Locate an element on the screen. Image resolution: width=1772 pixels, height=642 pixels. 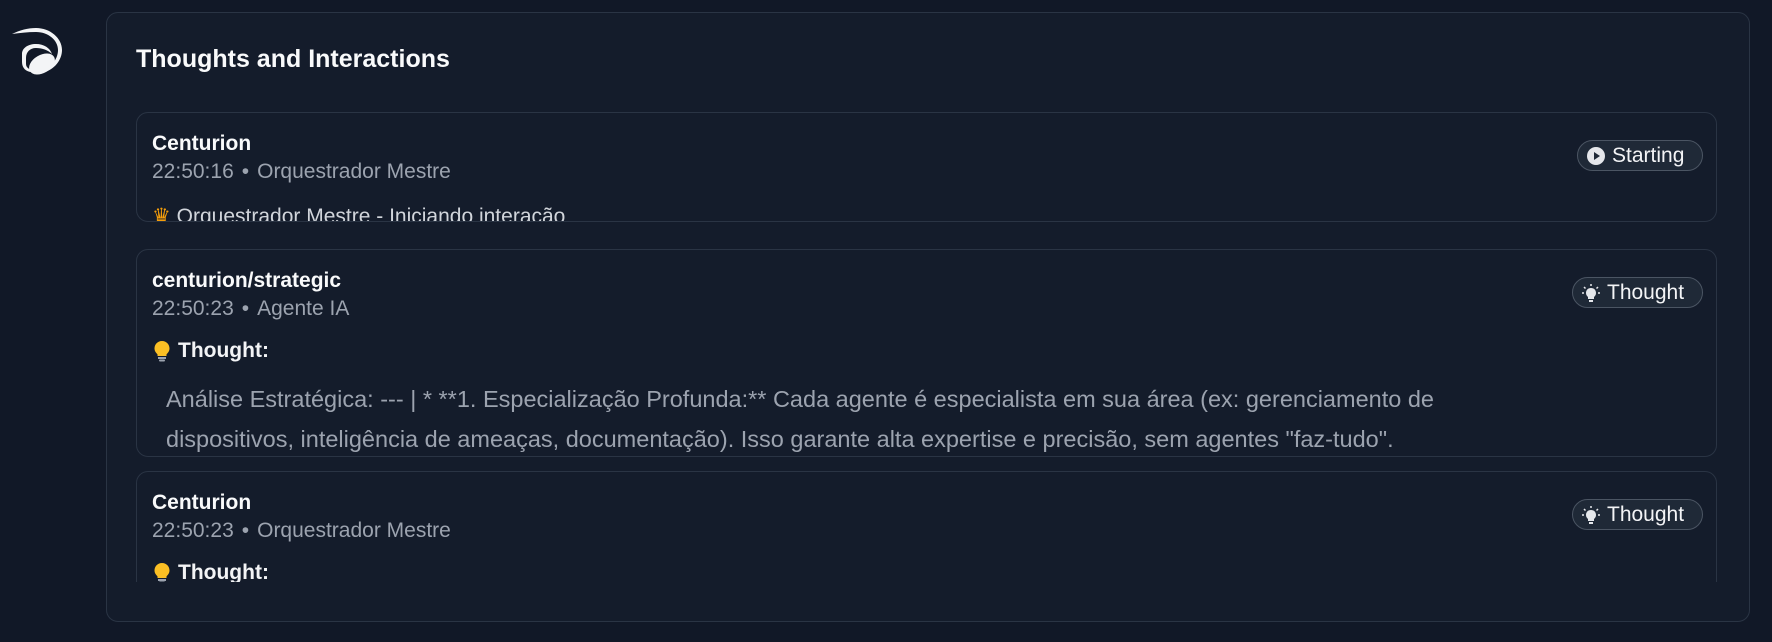
card-time: 22:50:16 is located at coordinates (193, 171).